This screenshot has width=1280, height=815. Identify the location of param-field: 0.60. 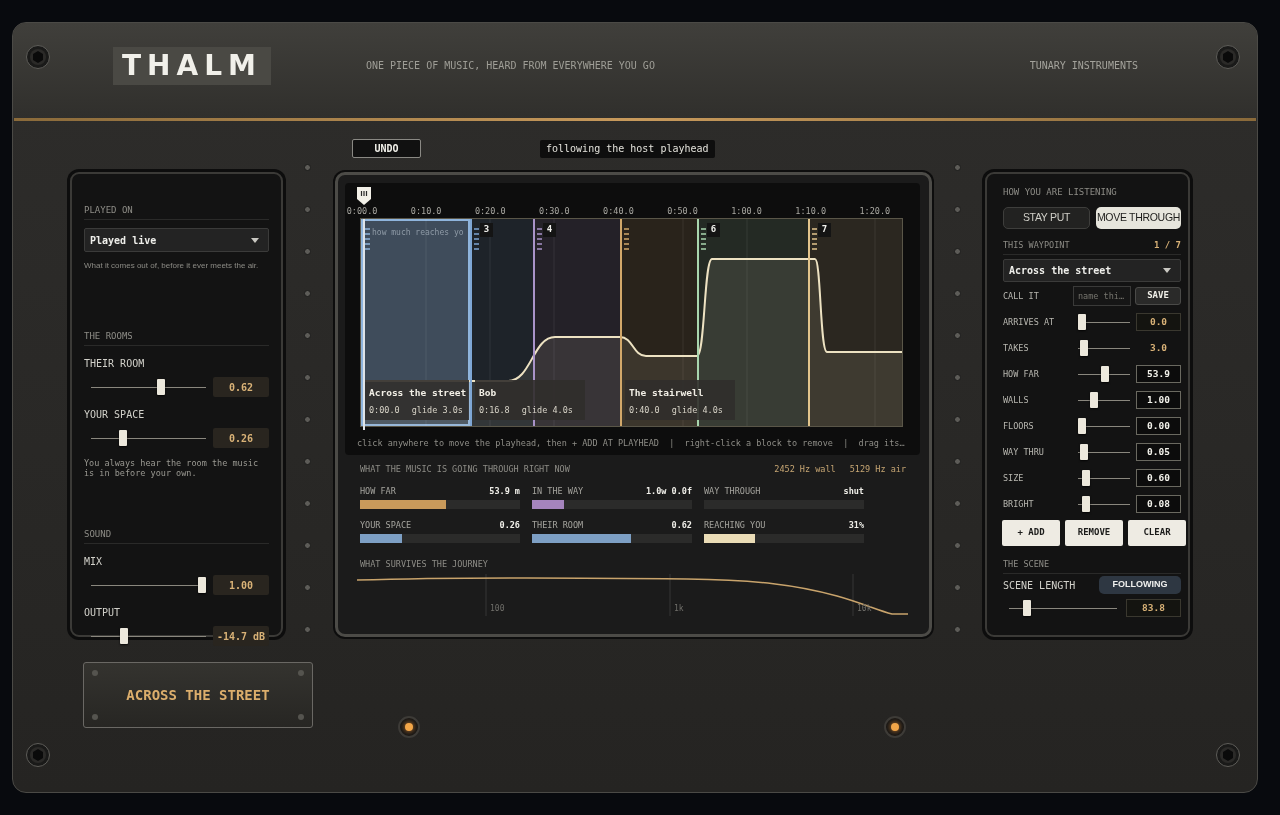
(1158, 478).